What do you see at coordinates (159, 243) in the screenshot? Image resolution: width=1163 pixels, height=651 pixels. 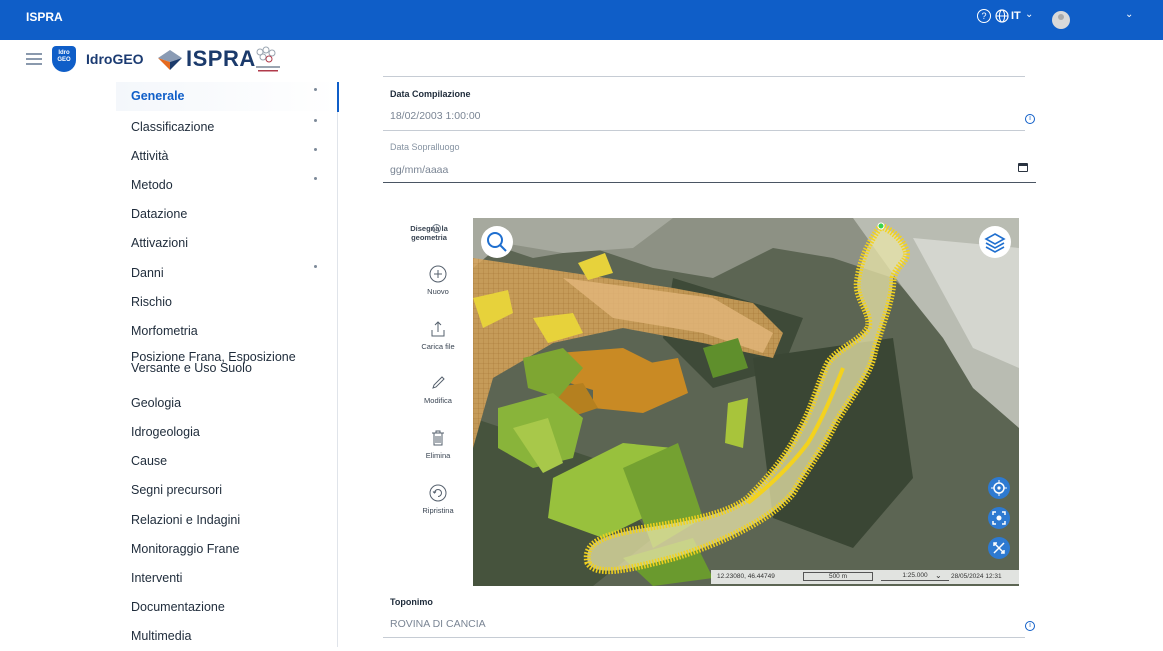 I see `sidebar-item-label: Attivazioni` at bounding box center [159, 243].